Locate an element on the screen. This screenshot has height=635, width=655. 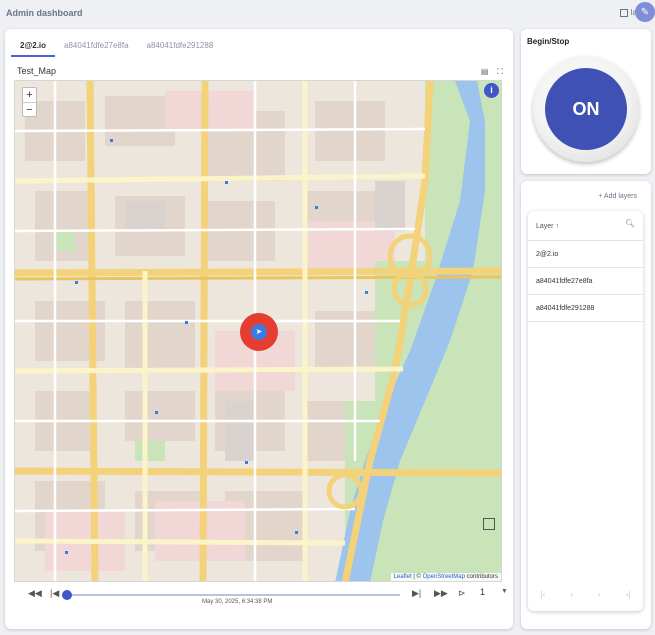
next-page-icon: › is located at coordinates (599, 594).